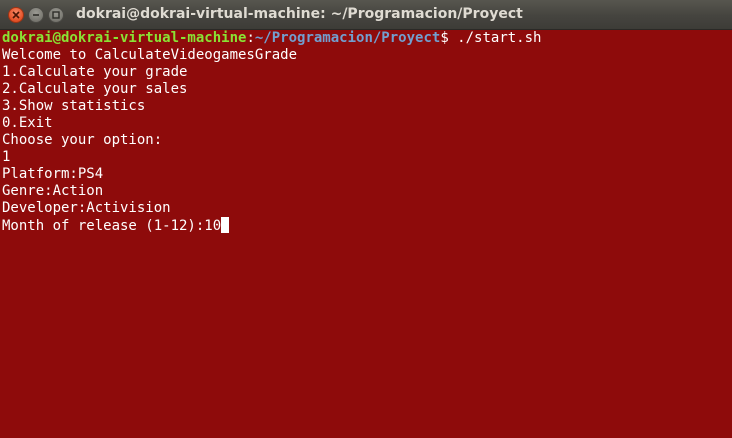  I want to click on input-value: 10, so click(212, 226).